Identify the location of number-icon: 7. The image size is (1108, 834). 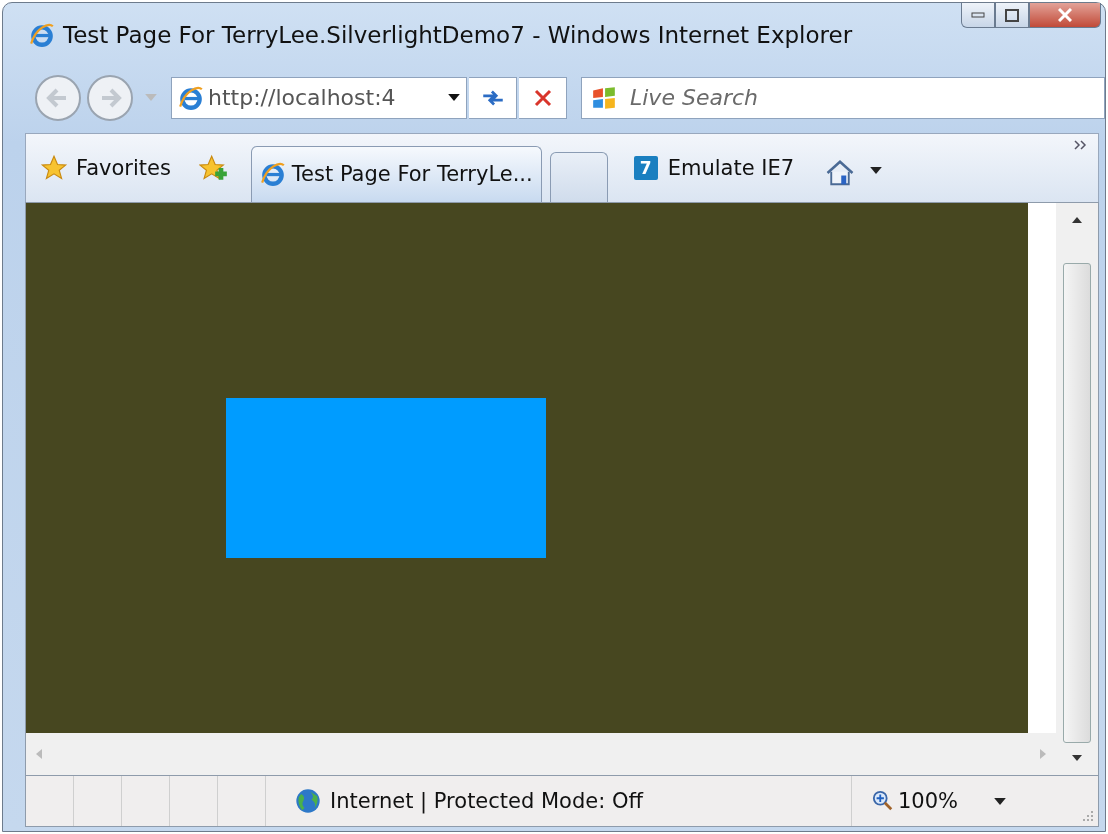
(645, 167).